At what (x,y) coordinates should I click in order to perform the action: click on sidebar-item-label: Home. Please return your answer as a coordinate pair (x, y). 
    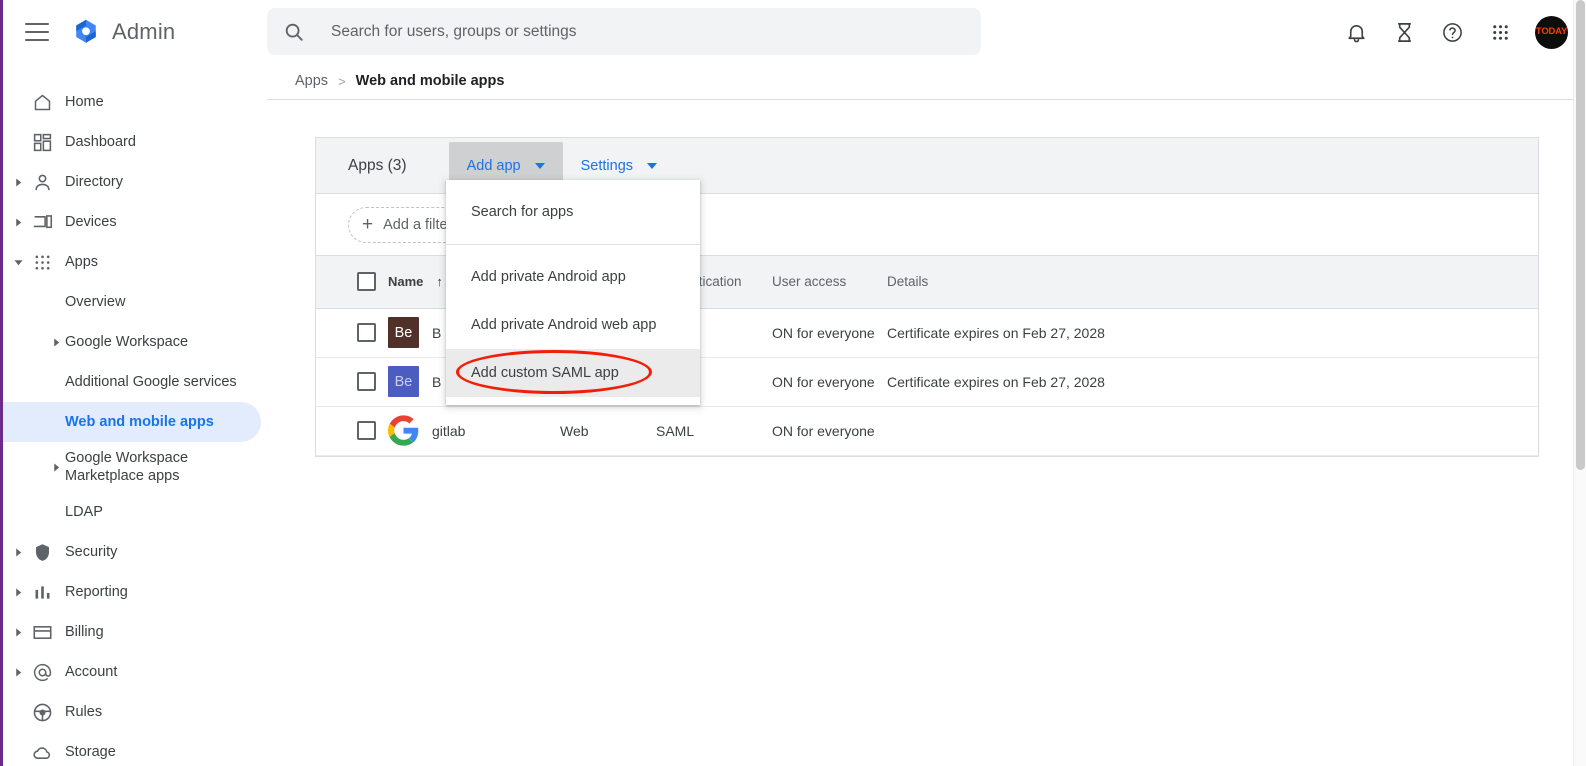
    Looking at the image, I should click on (84, 101).